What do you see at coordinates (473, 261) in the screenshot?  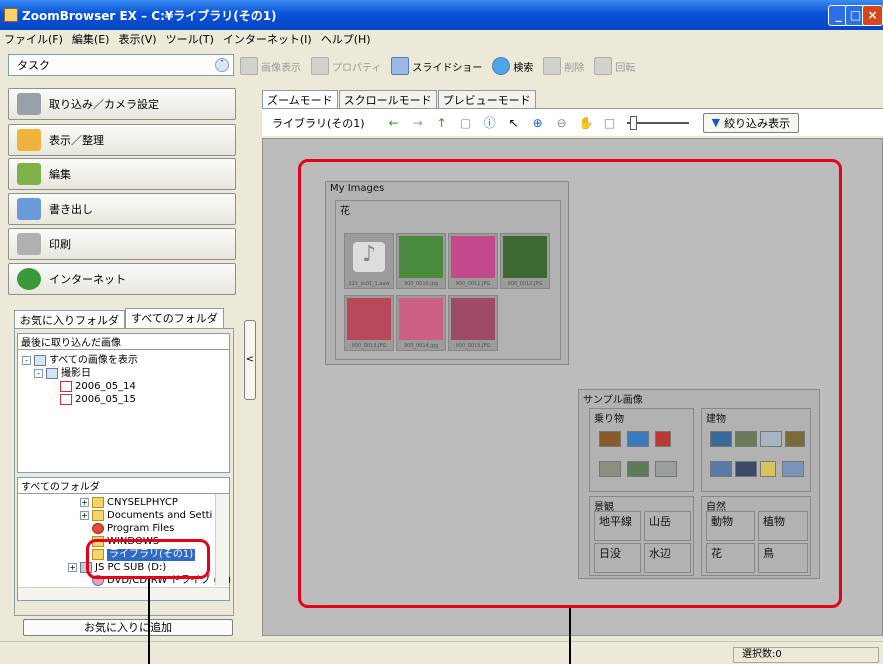 I see `thumbnail: 900_0011.JPG` at bounding box center [473, 261].